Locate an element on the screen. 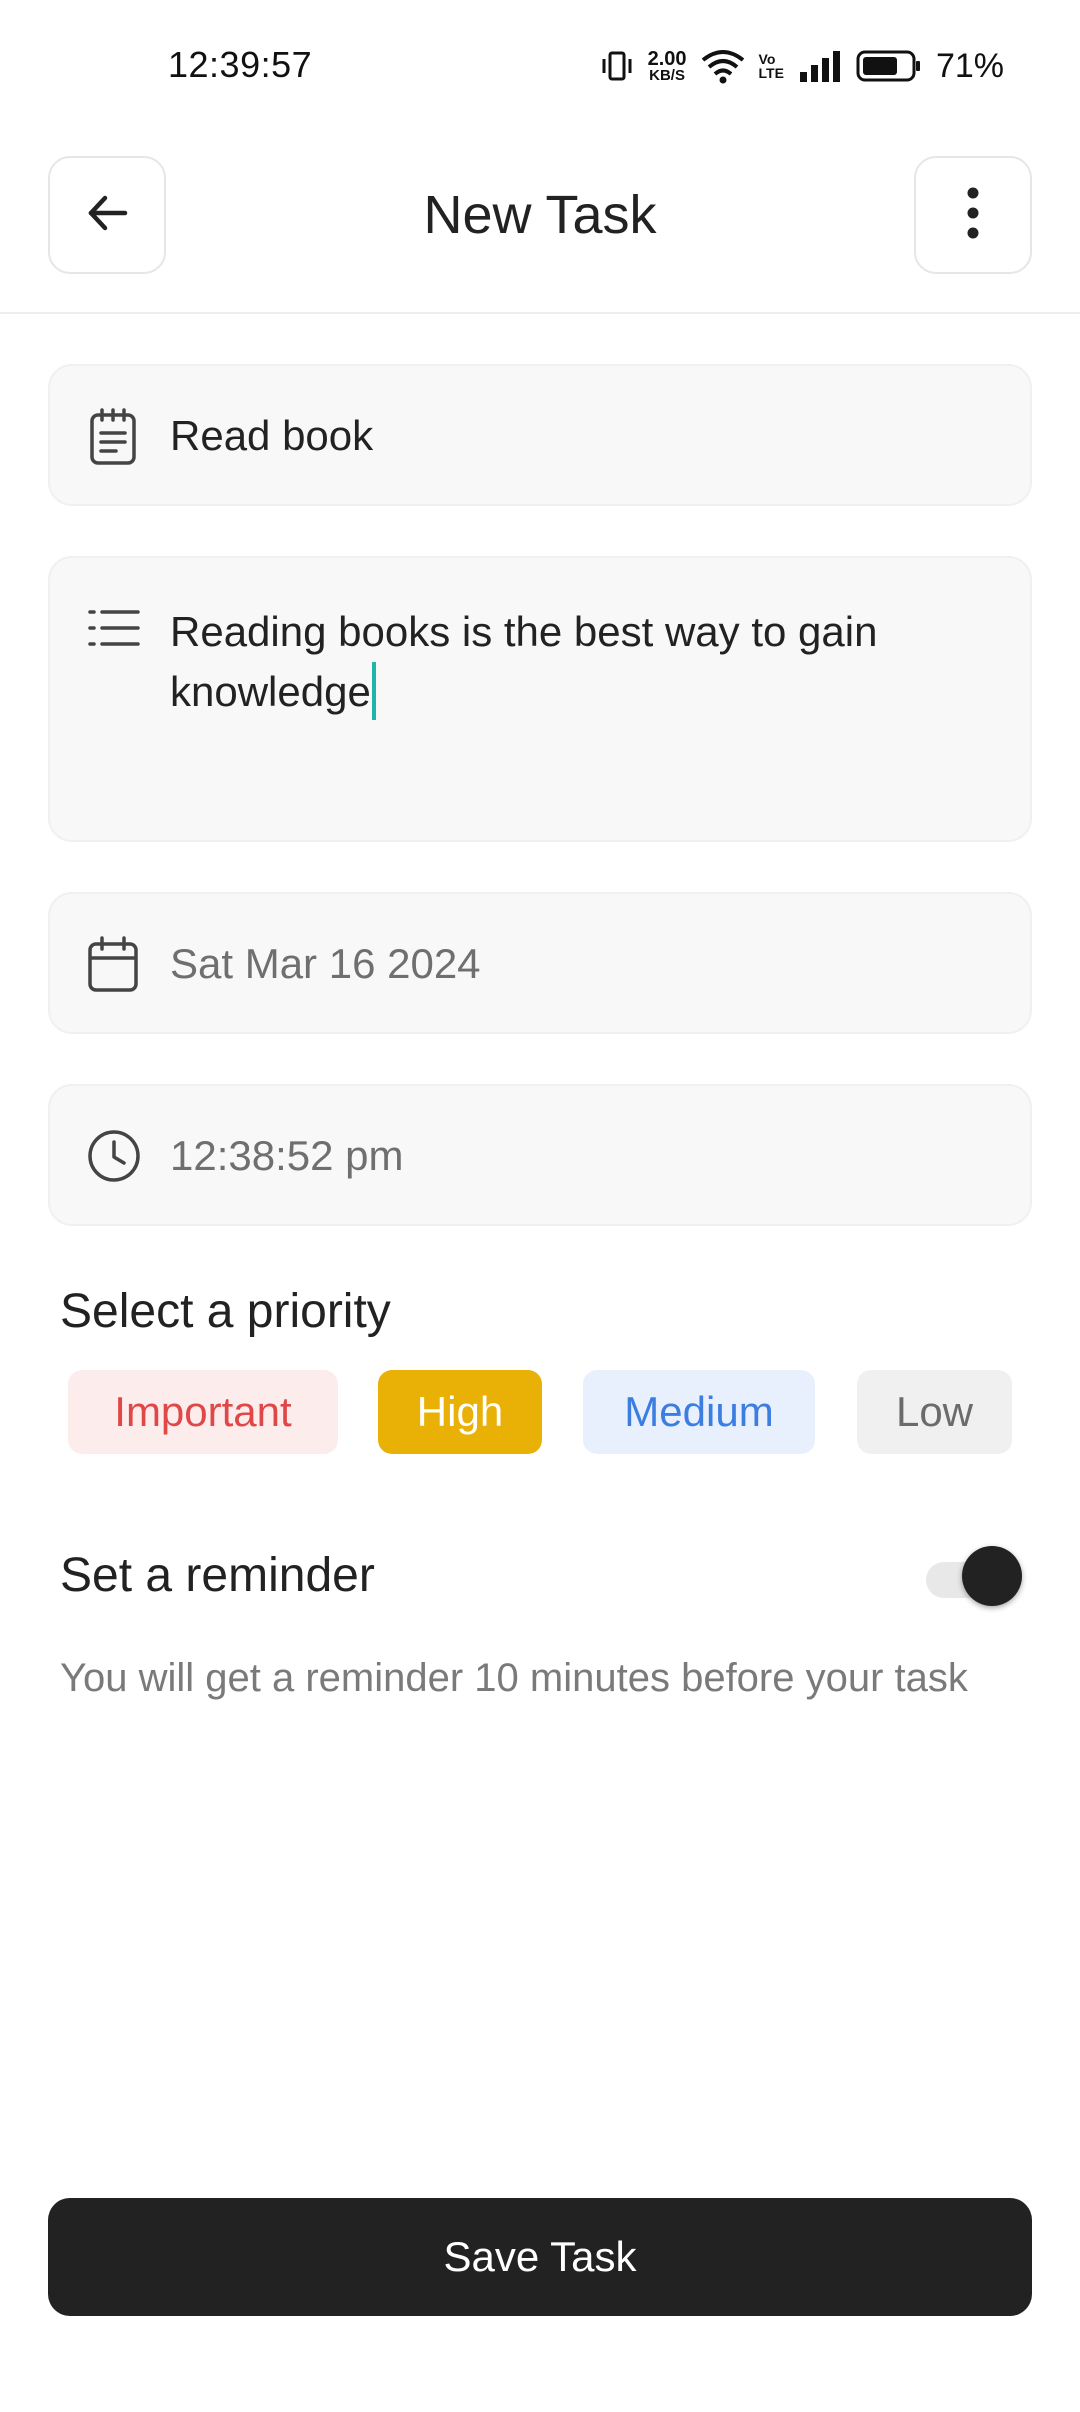 The height and width of the screenshot is (2412, 1080). volte-indicator: Vo LTE is located at coordinates (771, 66).